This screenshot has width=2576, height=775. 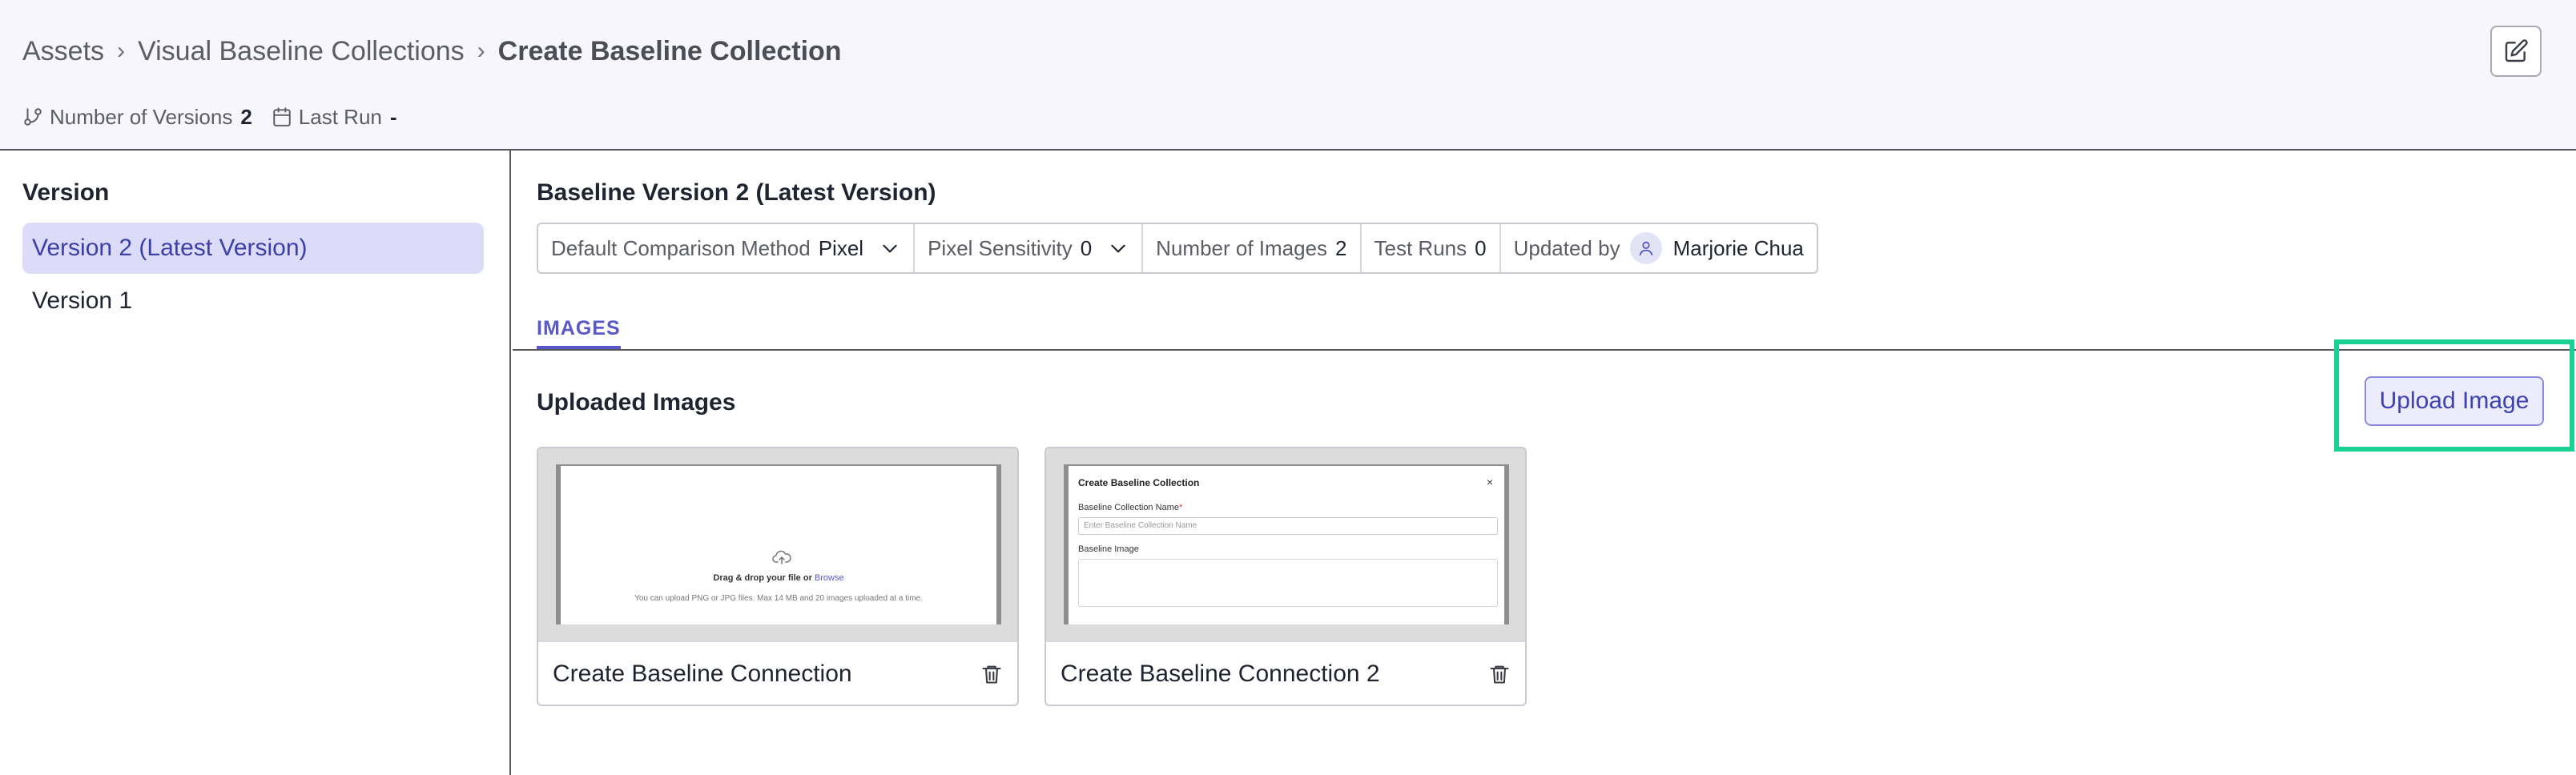 What do you see at coordinates (1220, 674) in the screenshot?
I see `image-name: Create Baseline Connection 2` at bounding box center [1220, 674].